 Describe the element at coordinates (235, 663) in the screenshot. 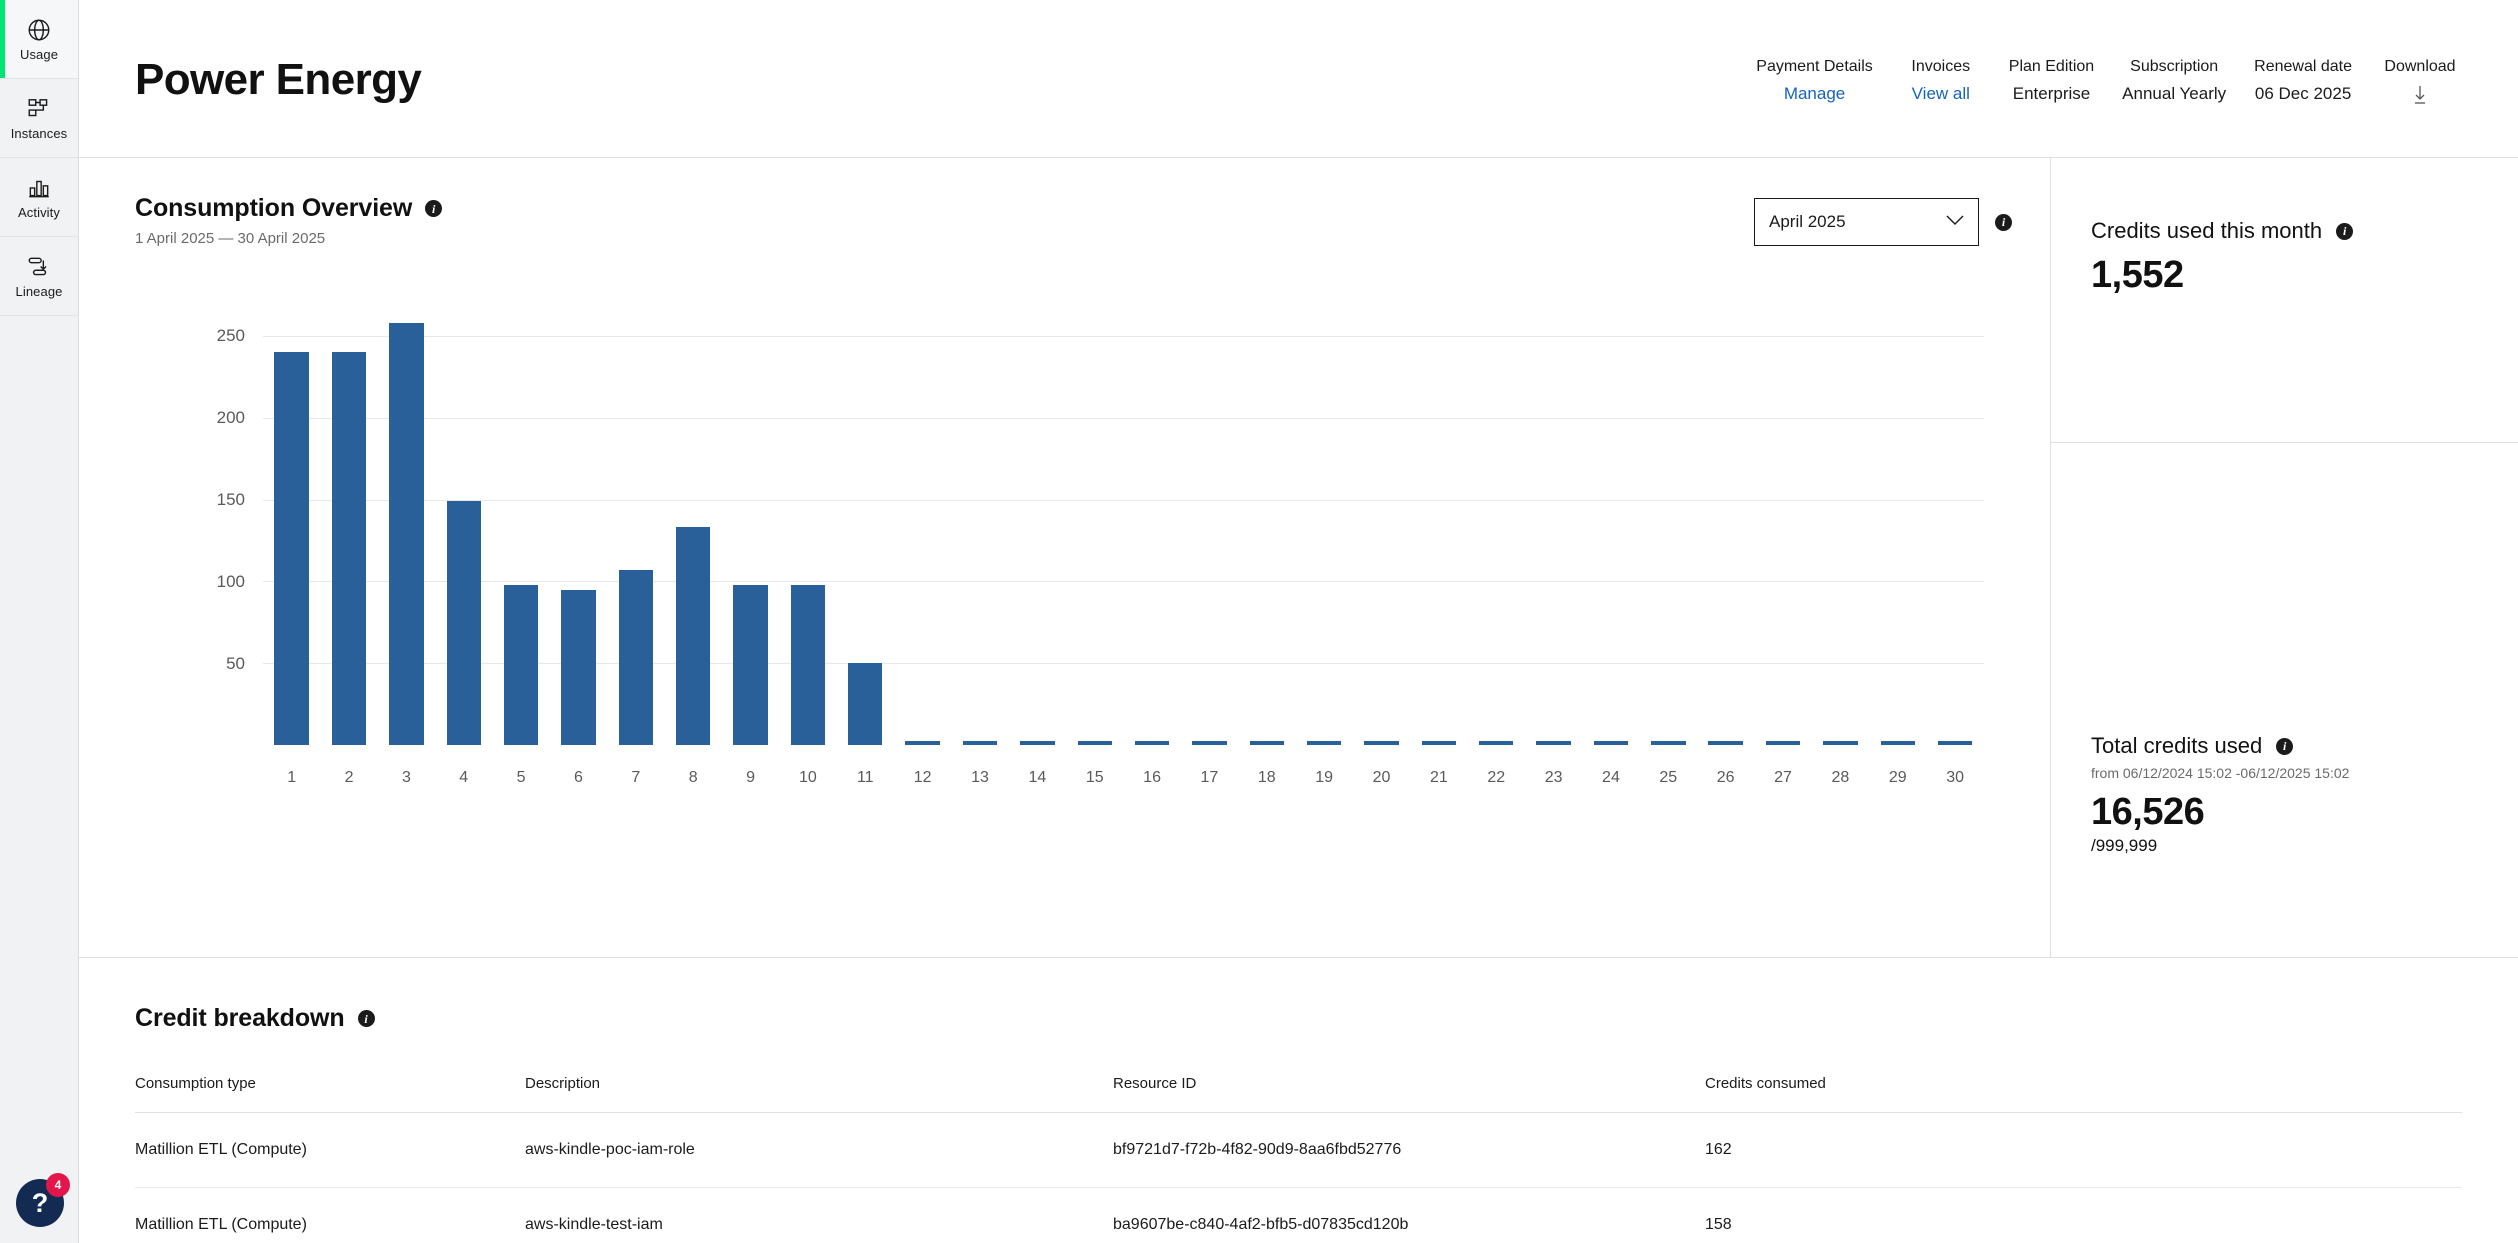

I see `y-axis-tick-label: 50` at that location.